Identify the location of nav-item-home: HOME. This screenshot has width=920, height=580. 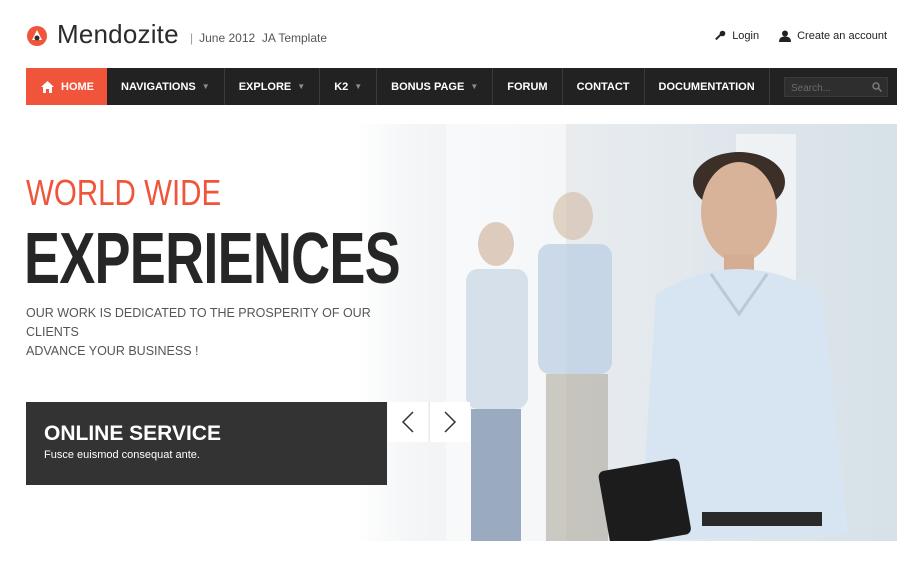
(66, 86).